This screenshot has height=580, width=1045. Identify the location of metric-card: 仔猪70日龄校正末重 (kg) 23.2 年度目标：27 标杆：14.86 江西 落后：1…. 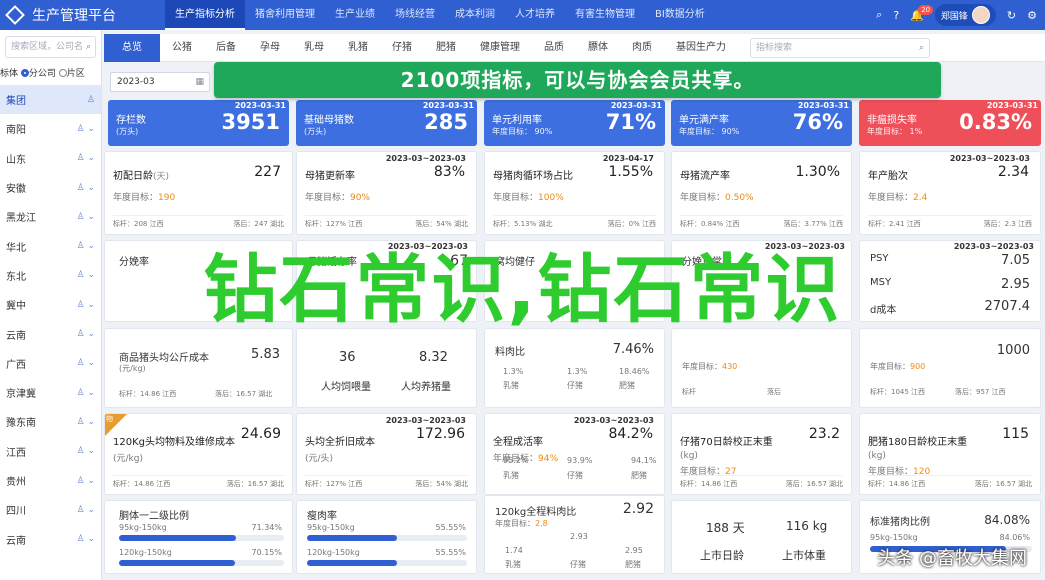
(761, 454).